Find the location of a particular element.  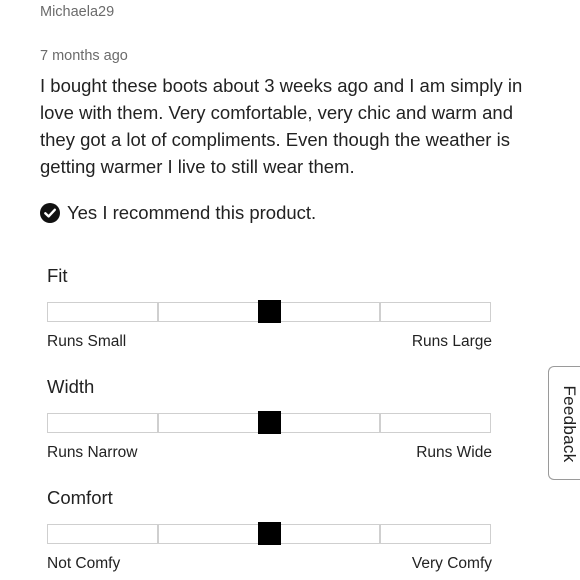

check-circle-icon is located at coordinates (50, 213).